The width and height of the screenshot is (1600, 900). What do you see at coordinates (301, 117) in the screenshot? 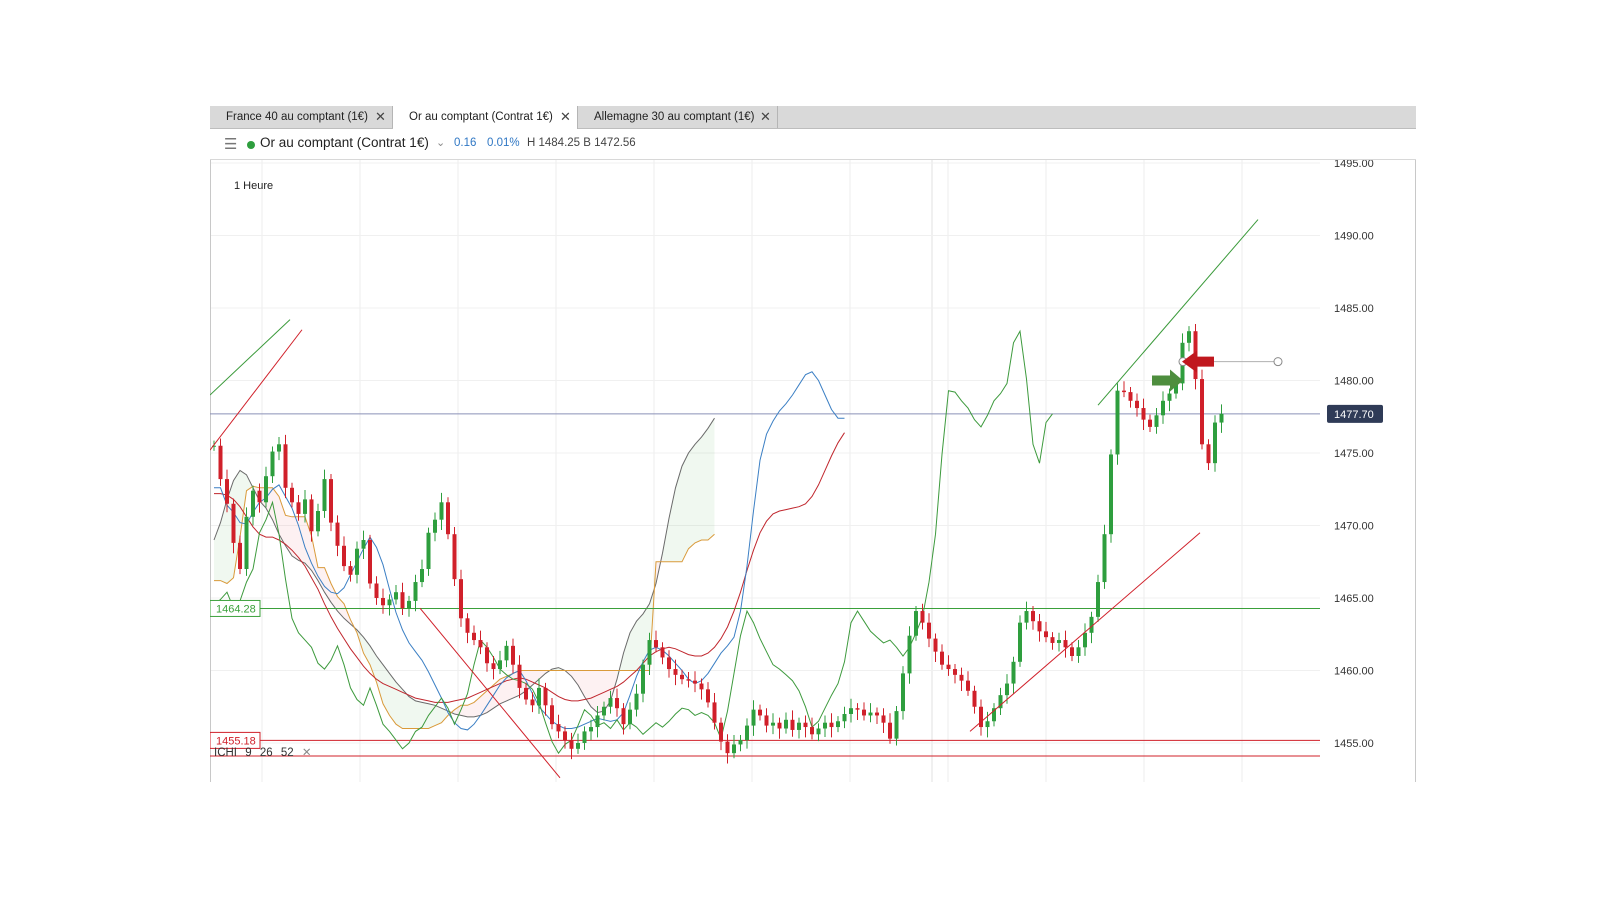
I see `tab-france-40: France 40 au comptant (1€) ✕` at bounding box center [301, 117].